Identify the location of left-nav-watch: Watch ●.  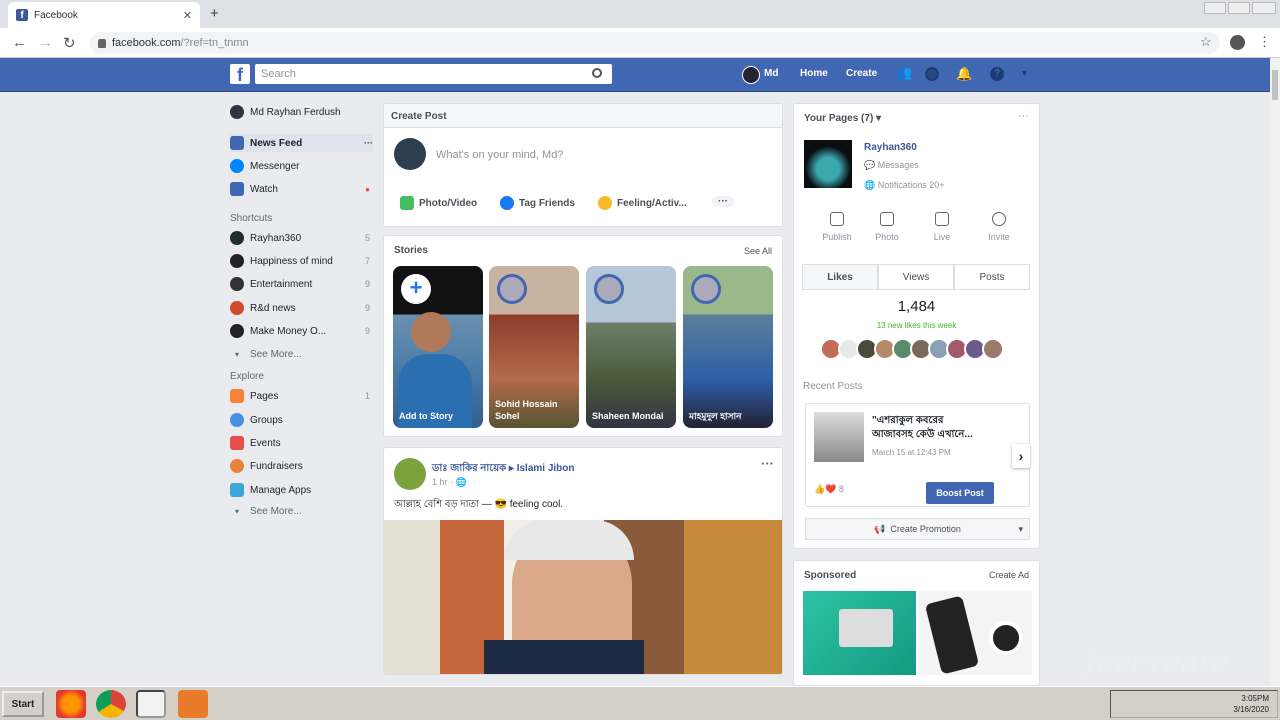
(300, 189).